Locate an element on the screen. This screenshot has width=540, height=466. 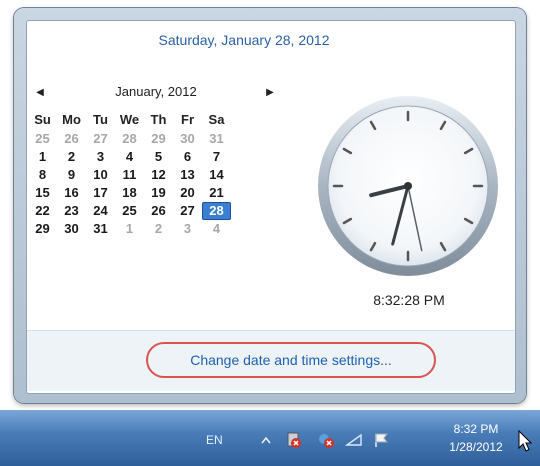
calendar-day: 14 is located at coordinates (216, 175).